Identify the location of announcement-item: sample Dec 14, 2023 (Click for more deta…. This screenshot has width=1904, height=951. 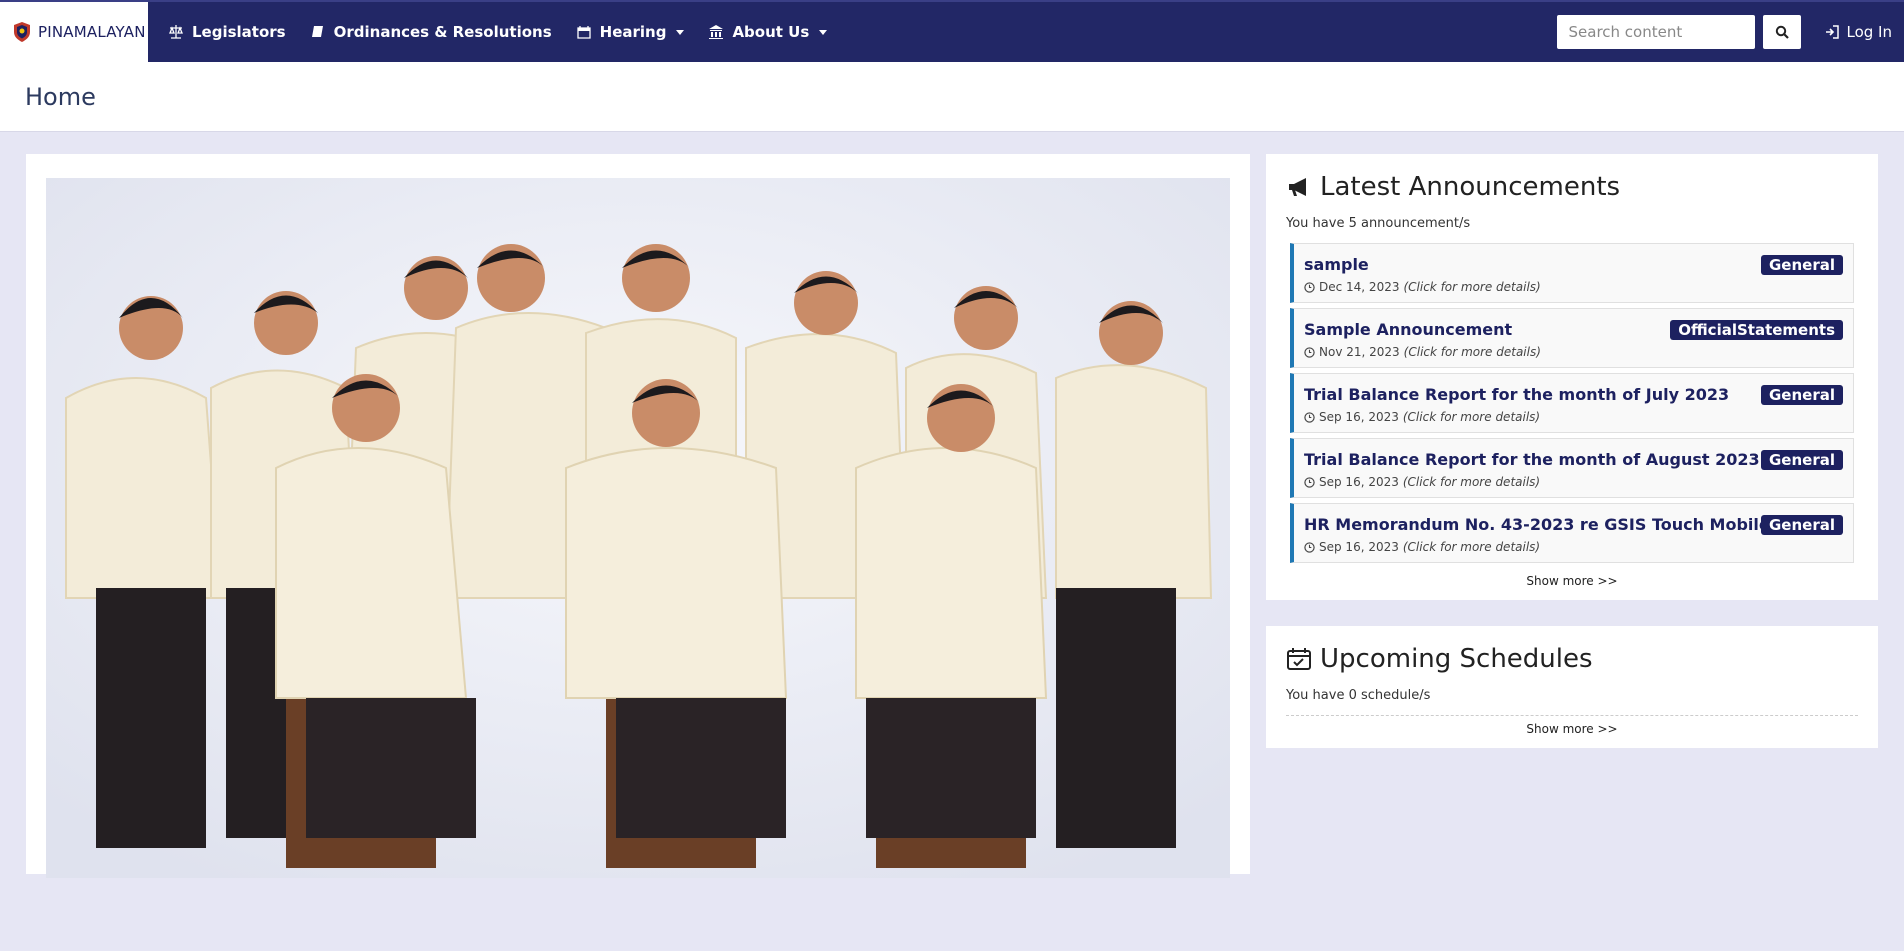
(1572, 273).